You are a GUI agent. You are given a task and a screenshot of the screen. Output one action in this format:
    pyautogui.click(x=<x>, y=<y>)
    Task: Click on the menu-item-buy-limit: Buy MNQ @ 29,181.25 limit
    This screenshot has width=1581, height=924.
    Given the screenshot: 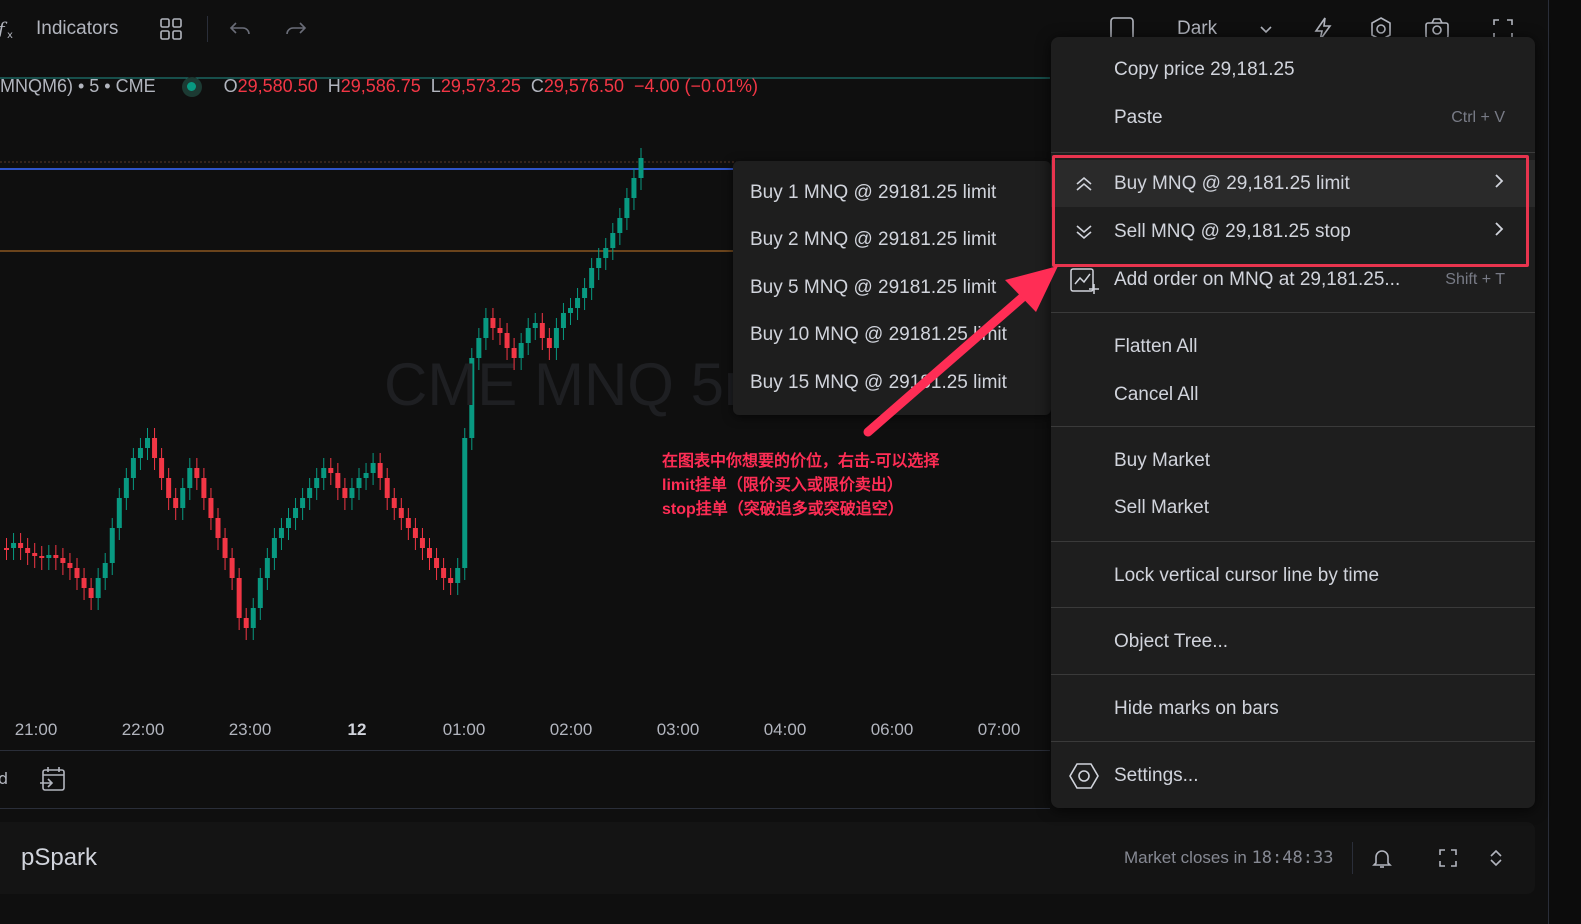 What is the action you would take?
    pyautogui.click(x=1293, y=183)
    